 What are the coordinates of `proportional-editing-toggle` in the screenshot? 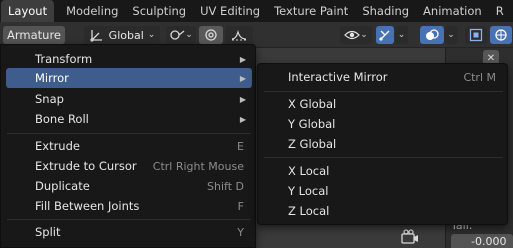 It's located at (211, 35).